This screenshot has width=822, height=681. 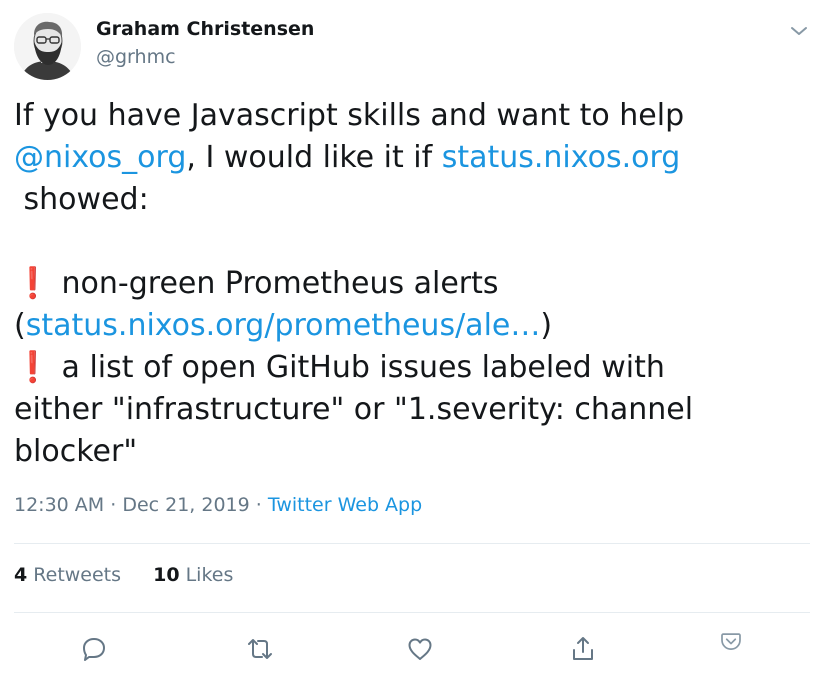 What do you see at coordinates (76, 451) in the screenshot?
I see `tweet-text-segment: blocker"` at bounding box center [76, 451].